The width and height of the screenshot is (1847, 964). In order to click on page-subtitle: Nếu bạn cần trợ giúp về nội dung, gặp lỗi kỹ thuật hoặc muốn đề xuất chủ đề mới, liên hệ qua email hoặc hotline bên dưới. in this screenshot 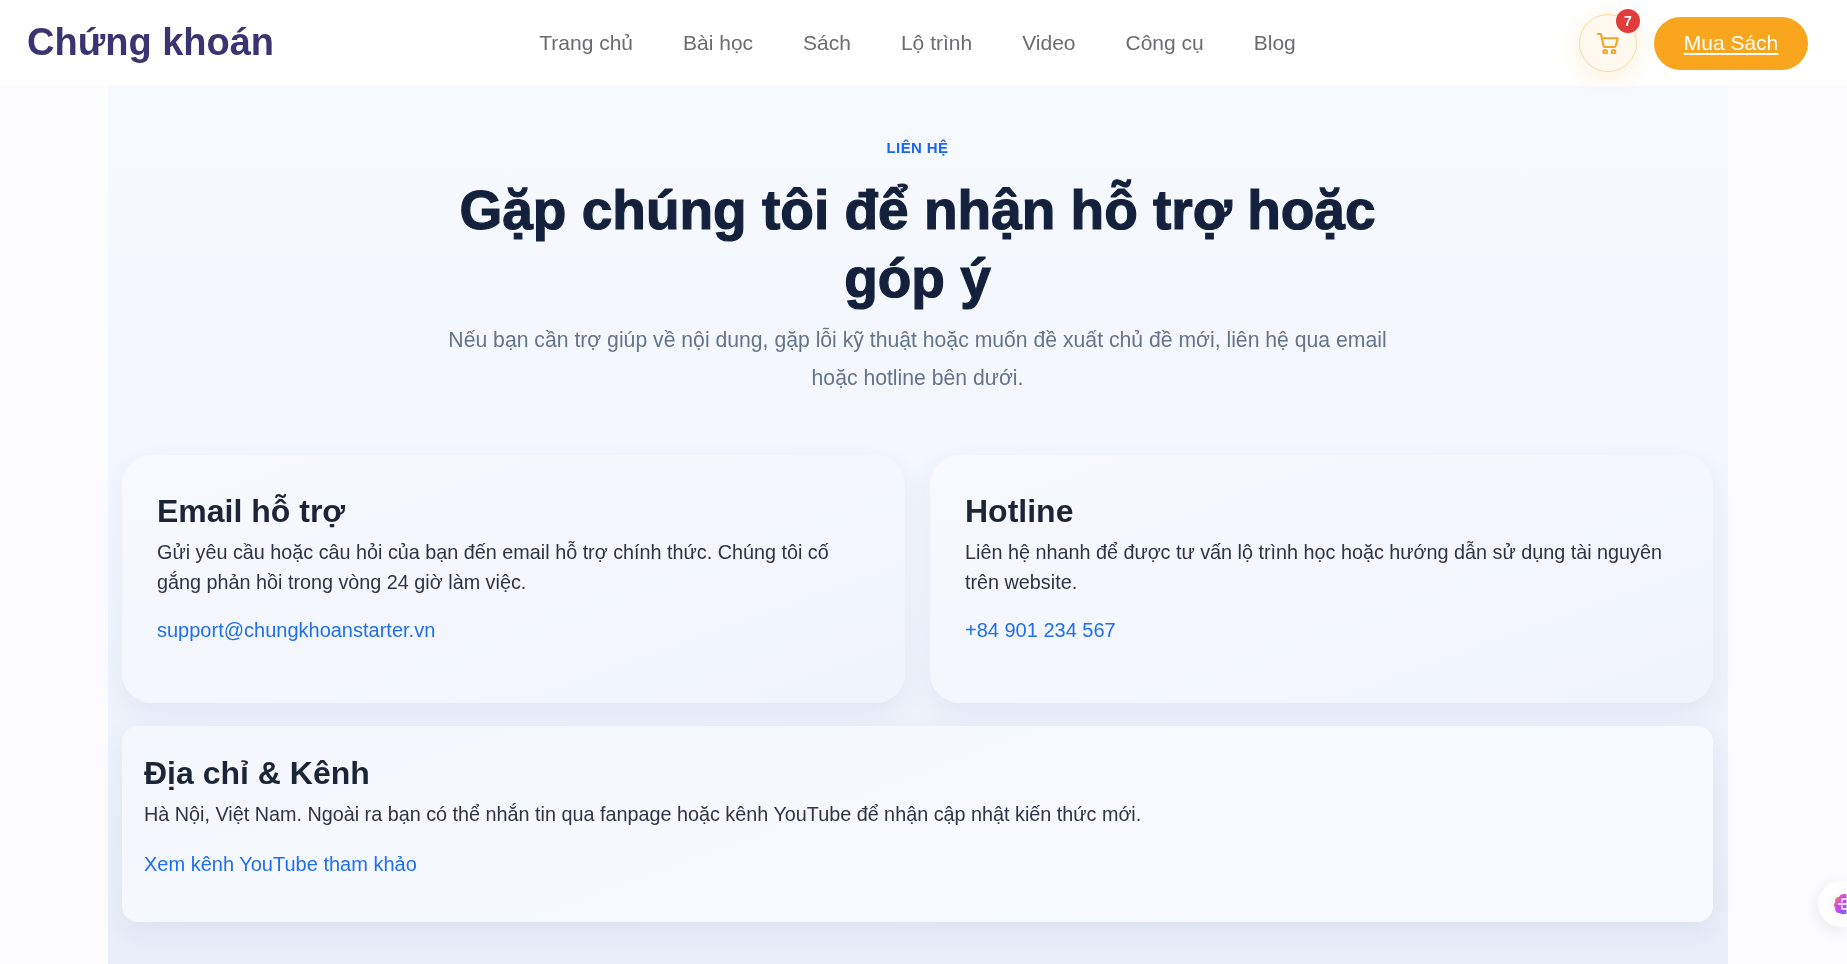, I will do `click(917, 358)`.